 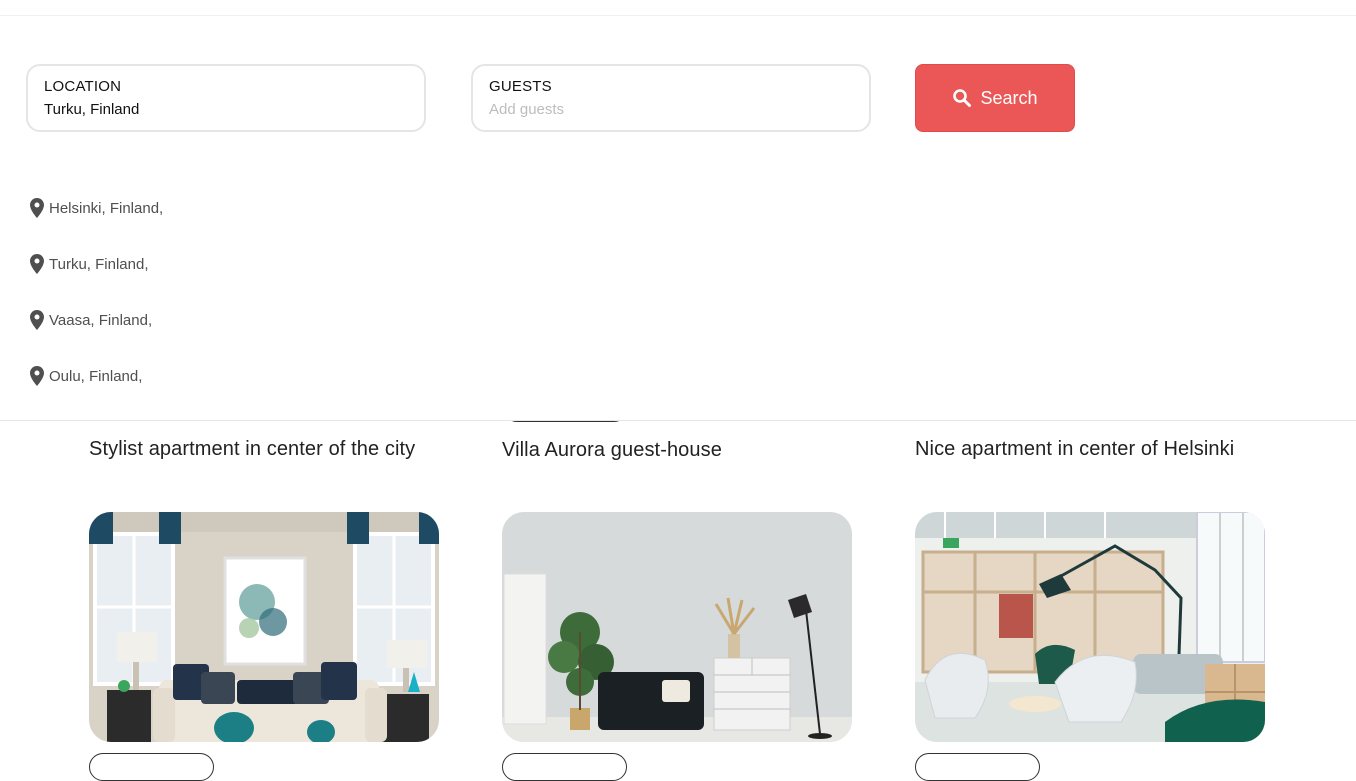 What do you see at coordinates (101, 320) in the screenshot?
I see `suggestion-label: Vaasa, Finland,` at bounding box center [101, 320].